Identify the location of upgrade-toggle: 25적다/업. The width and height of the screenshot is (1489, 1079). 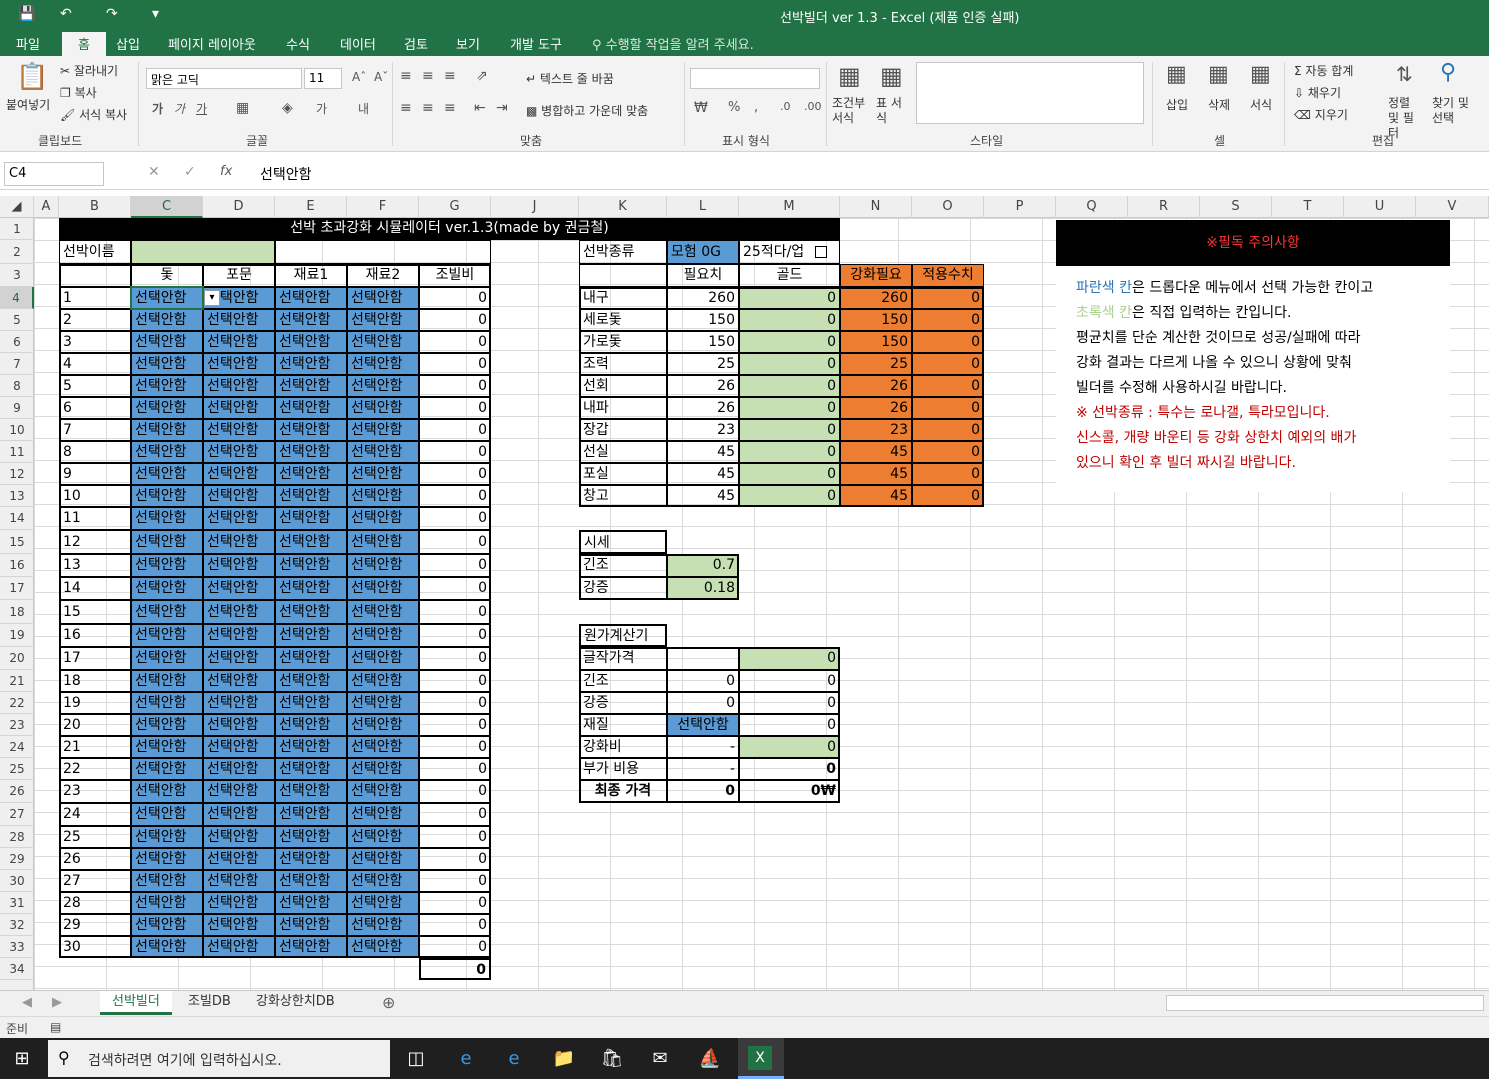
(789, 252).